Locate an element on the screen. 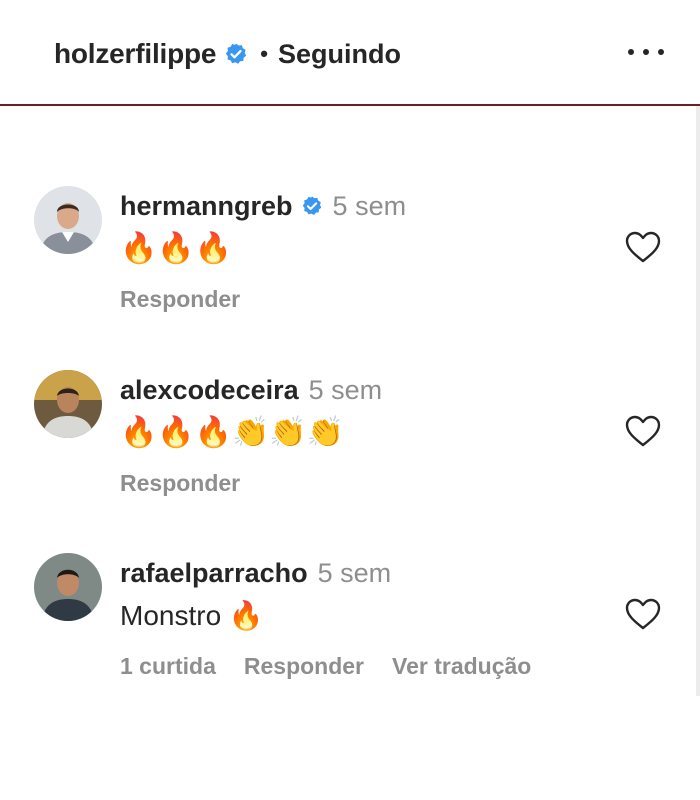 The image size is (700, 800). comment-text: 🔥🔥🔥👏👏👏 is located at coordinates (232, 432).